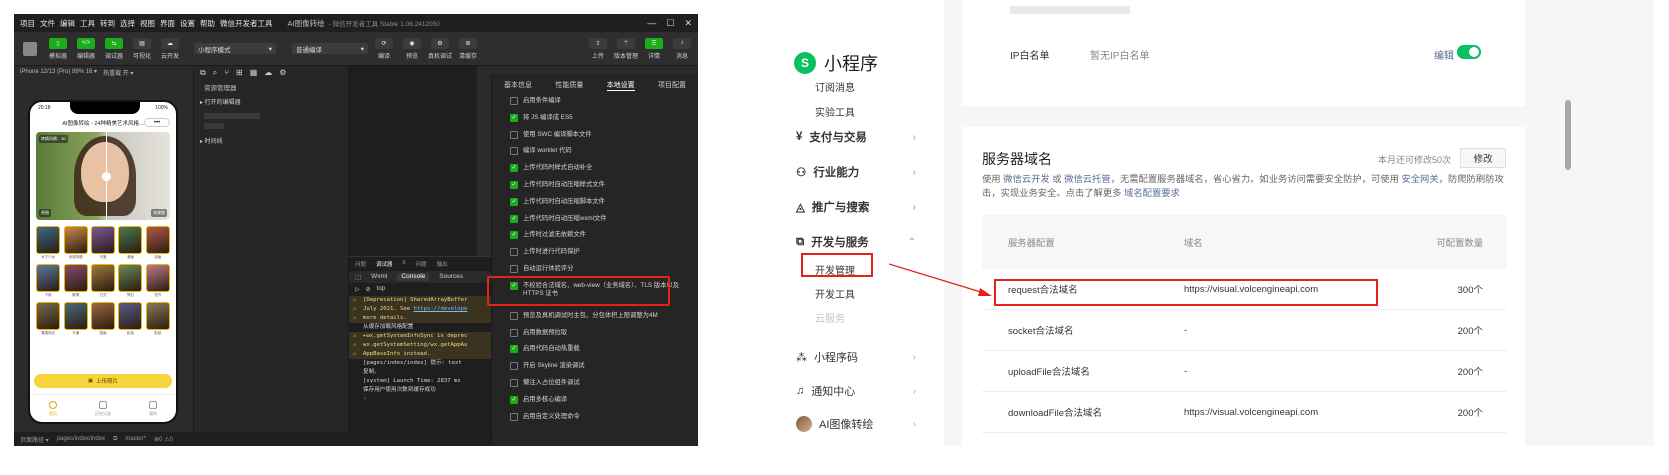 Image resolution: width=1669 pixels, height=475 pixels. What do you see at coordinates (381, 289) in the screenshot?
I see `context-select: top` at bounding box center [381, 289].